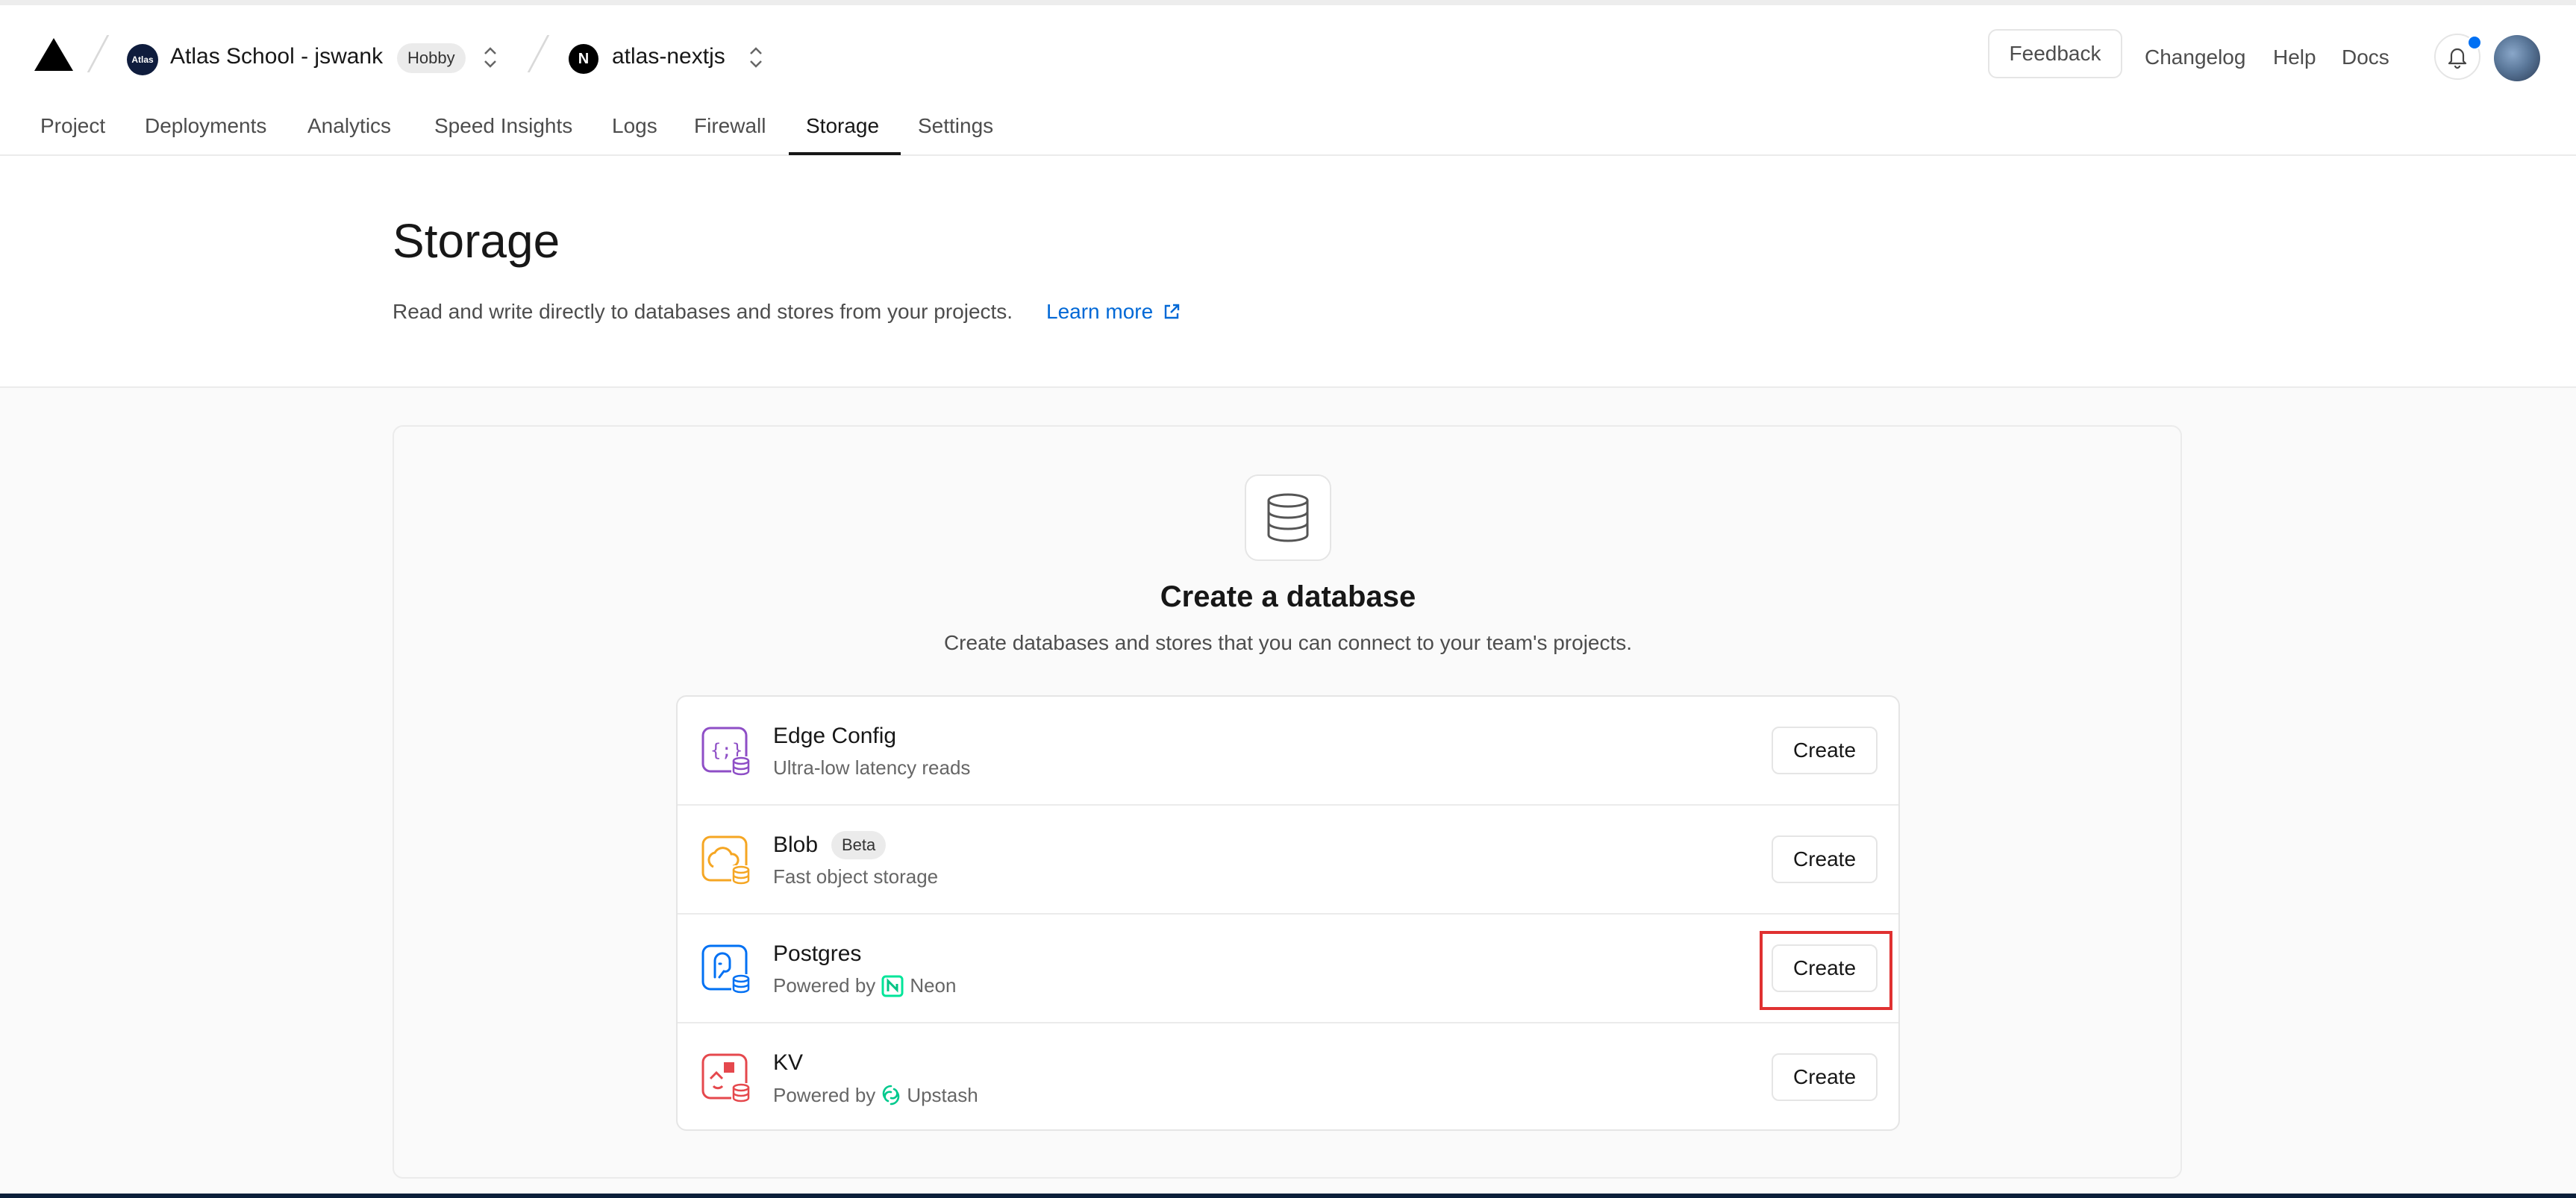 This screenshot has width=2576, height=1198. Describe the element at coordinates (796, 844) in the screenshot. I see `database-name: Blob` at that location.